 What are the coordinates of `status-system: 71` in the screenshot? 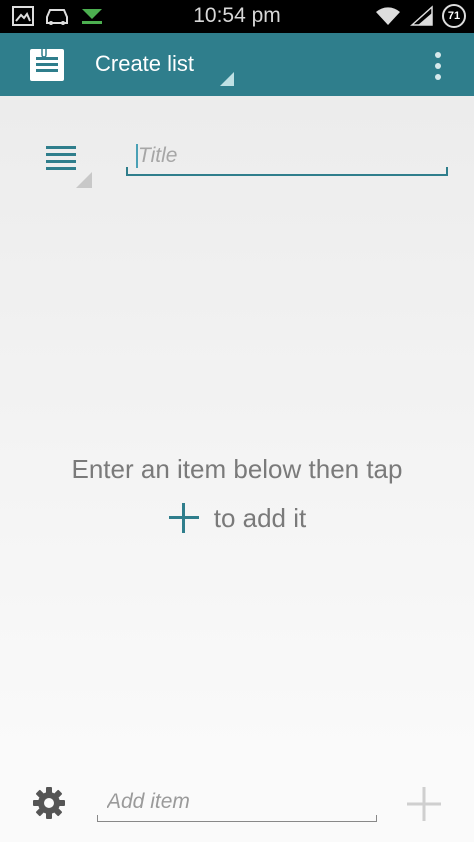 It's located at (420, 16).